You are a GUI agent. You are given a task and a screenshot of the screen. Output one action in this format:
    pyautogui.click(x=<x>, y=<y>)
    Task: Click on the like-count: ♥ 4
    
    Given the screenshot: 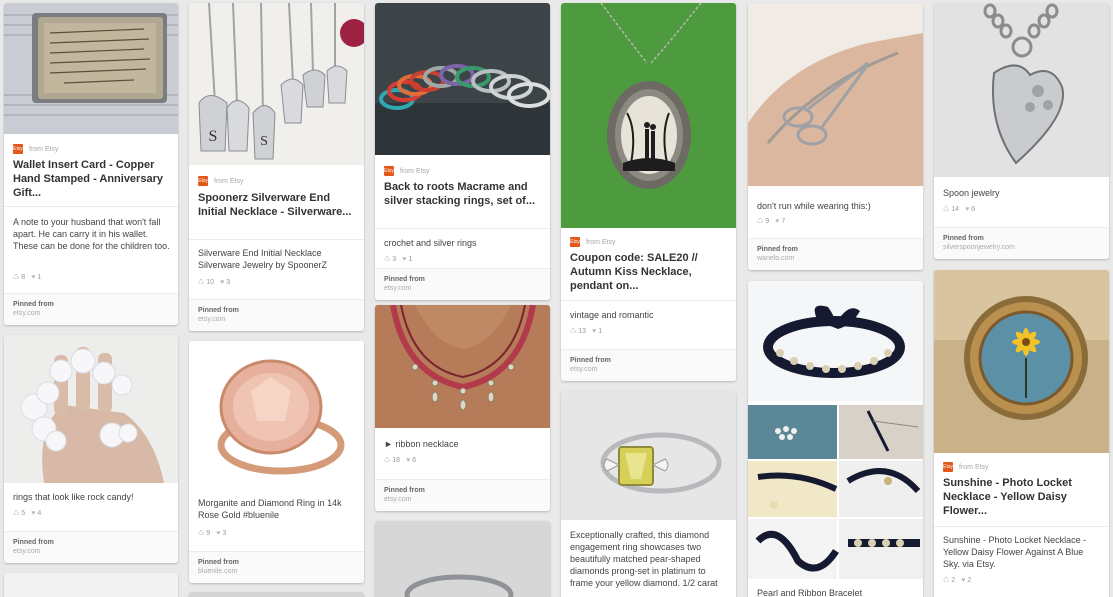 What is the action you would take?
    pyautogui.click(x=36, y=513)
    